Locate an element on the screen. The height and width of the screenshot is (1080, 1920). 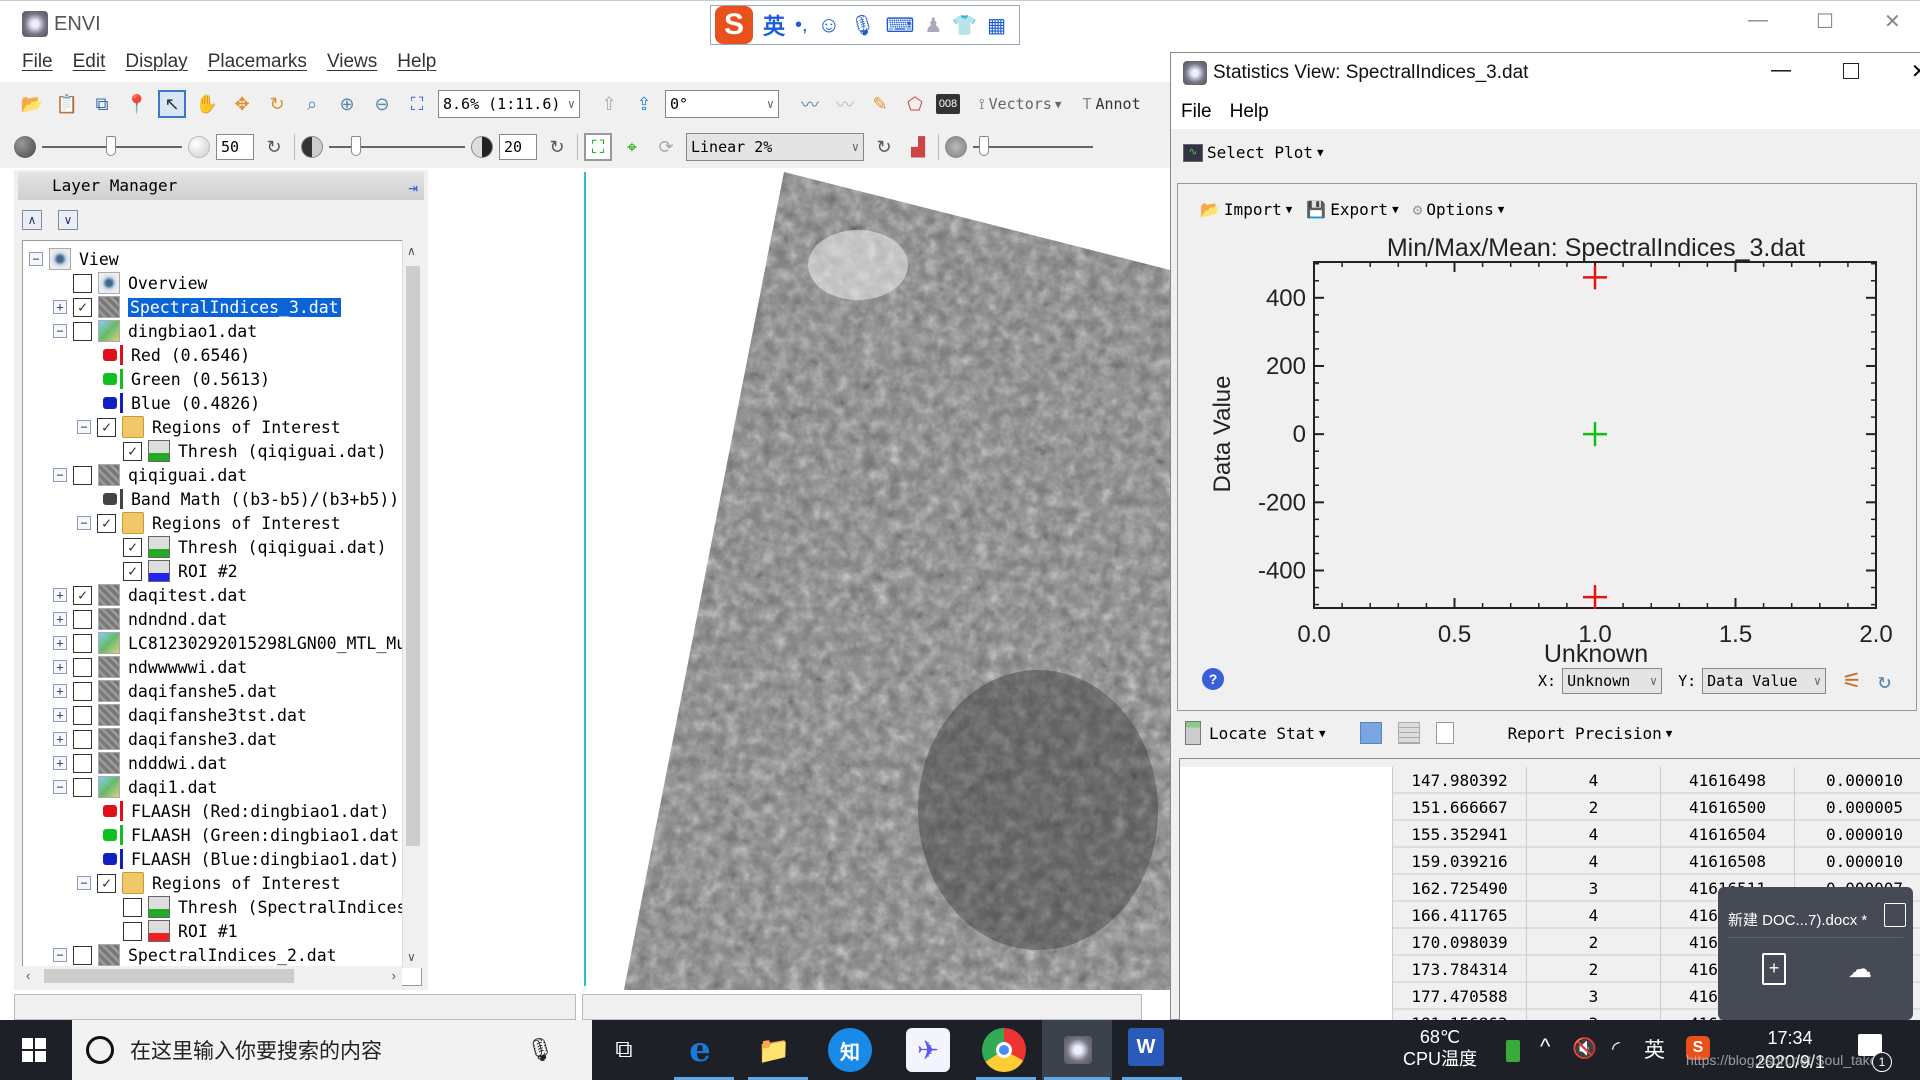
layer-tree-item: + ndwwwwwi.dat is located at coordinates (150, 667).